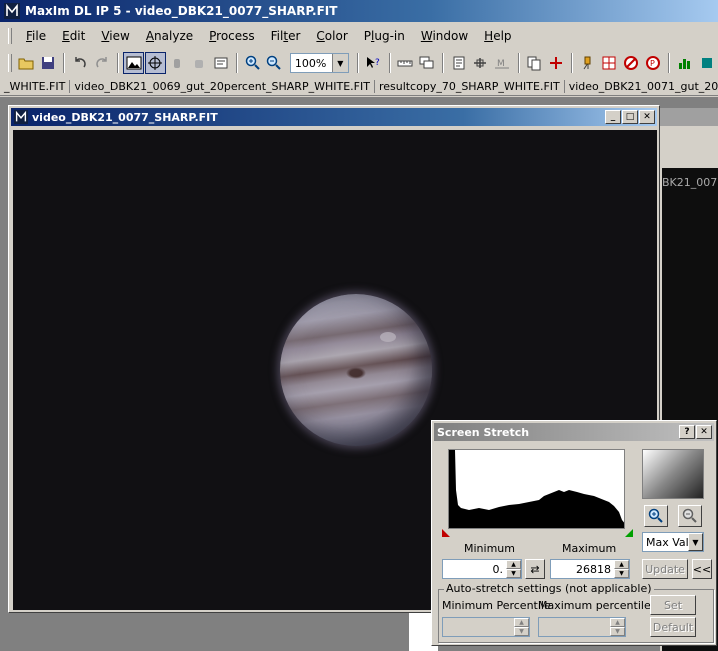 The image size is (718, 651). I want to click on minimum-input: 0. ▲ ▼, so click(482, 569).